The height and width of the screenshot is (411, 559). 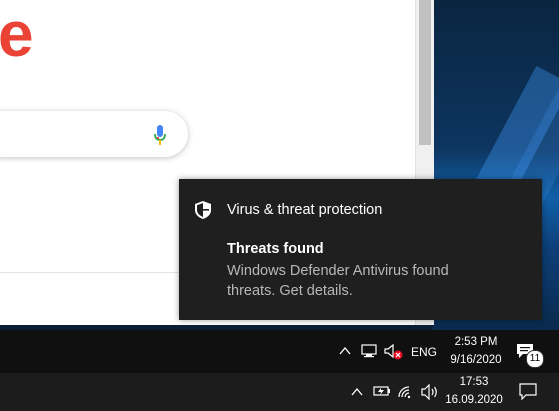 I want to click on clock-time: 2:53 PM, so click(x=476, y=342).